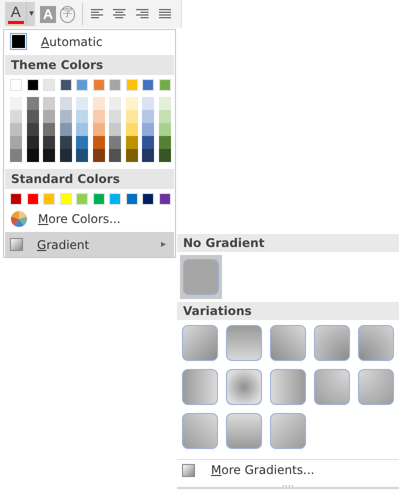 The image size is (413, 492). Describe the element at coordinates (15, 14) in the screenshot. I see `font-color-button: A` at that location.